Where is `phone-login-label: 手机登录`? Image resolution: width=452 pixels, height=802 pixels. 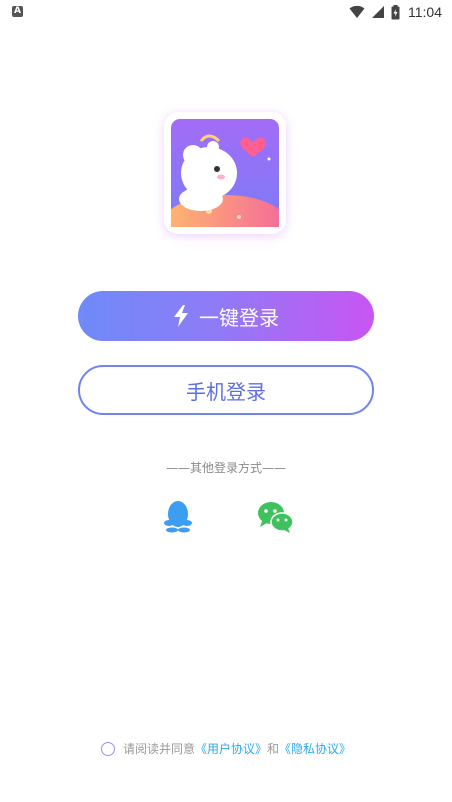
phone-login-label: 手机登录 is located at coordinates (226, 391).